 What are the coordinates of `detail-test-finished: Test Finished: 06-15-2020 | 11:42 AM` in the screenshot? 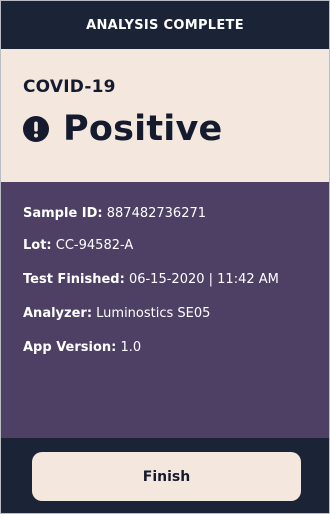 It's located at (151, 279).